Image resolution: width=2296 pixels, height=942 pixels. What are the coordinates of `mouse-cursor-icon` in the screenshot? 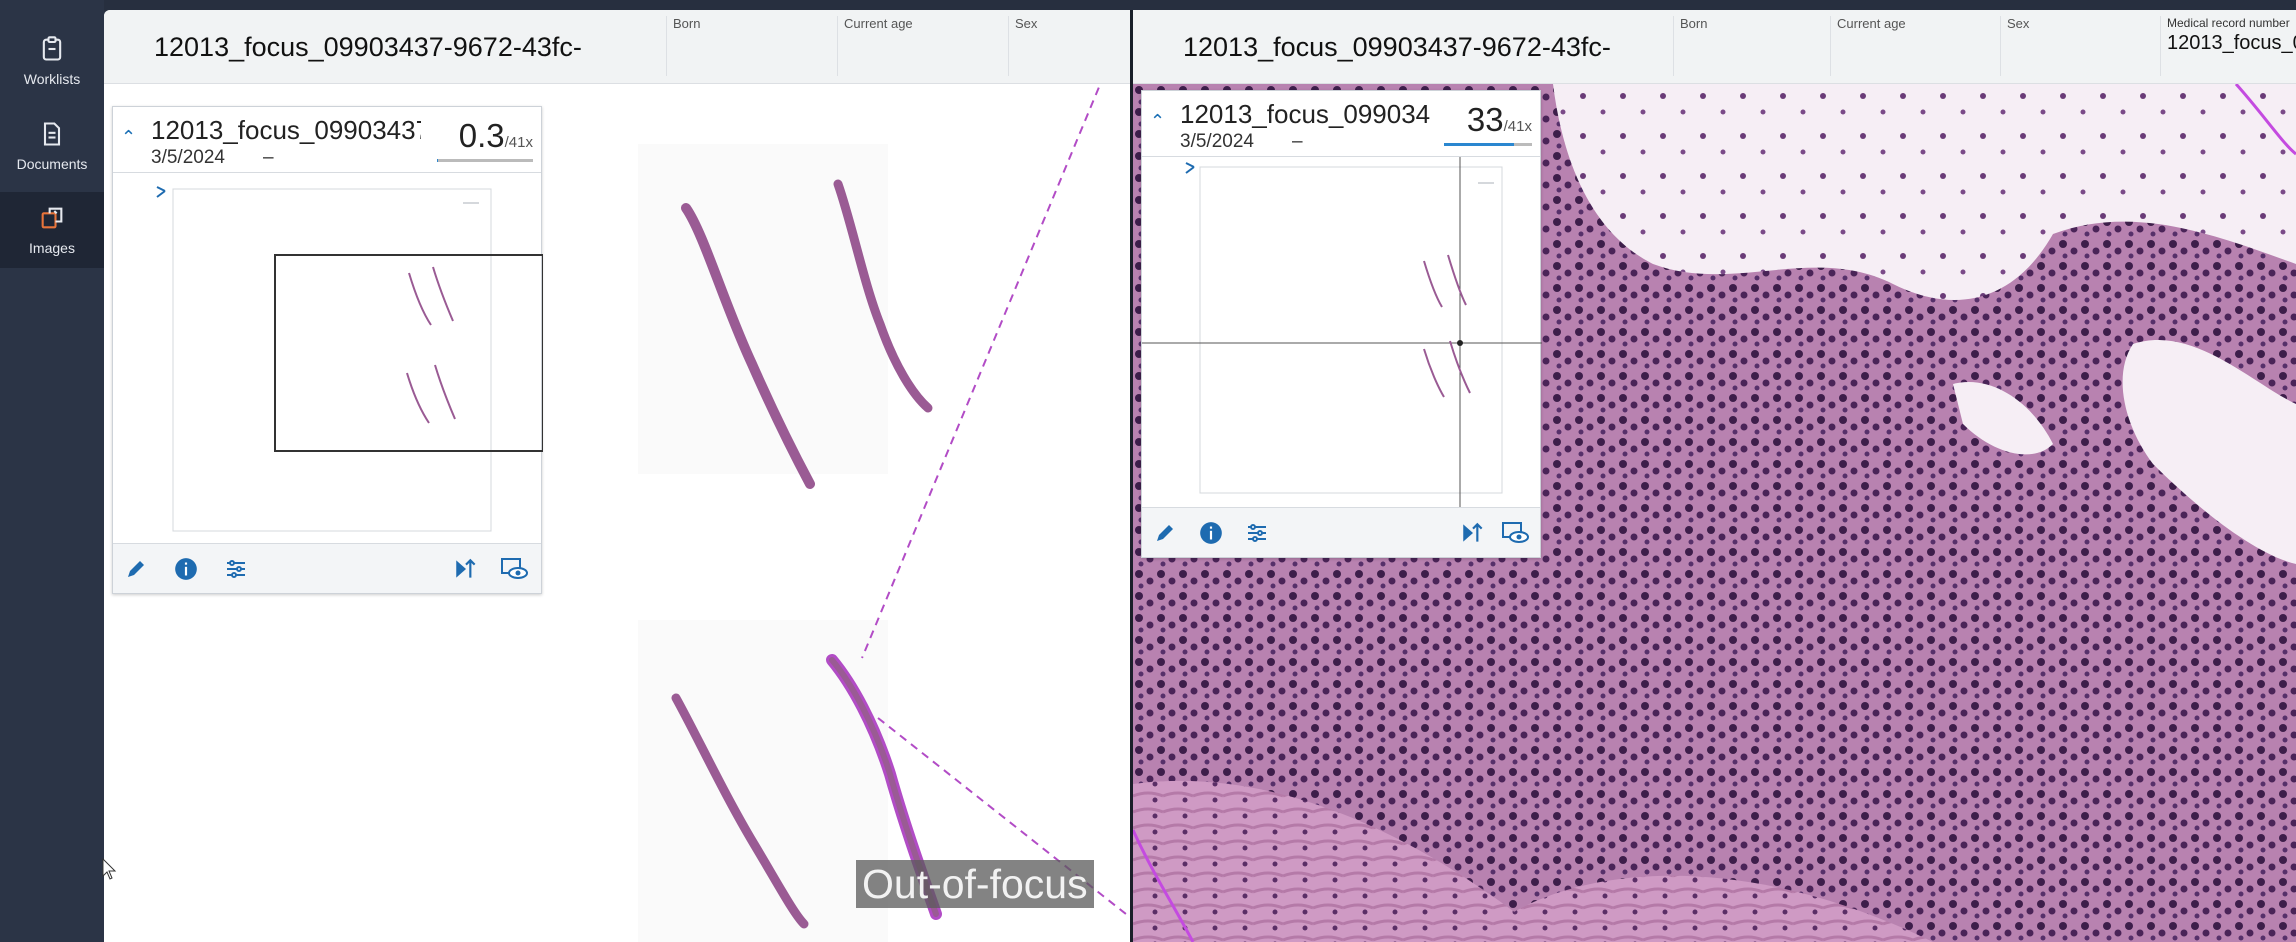 It's located at (109, 869).